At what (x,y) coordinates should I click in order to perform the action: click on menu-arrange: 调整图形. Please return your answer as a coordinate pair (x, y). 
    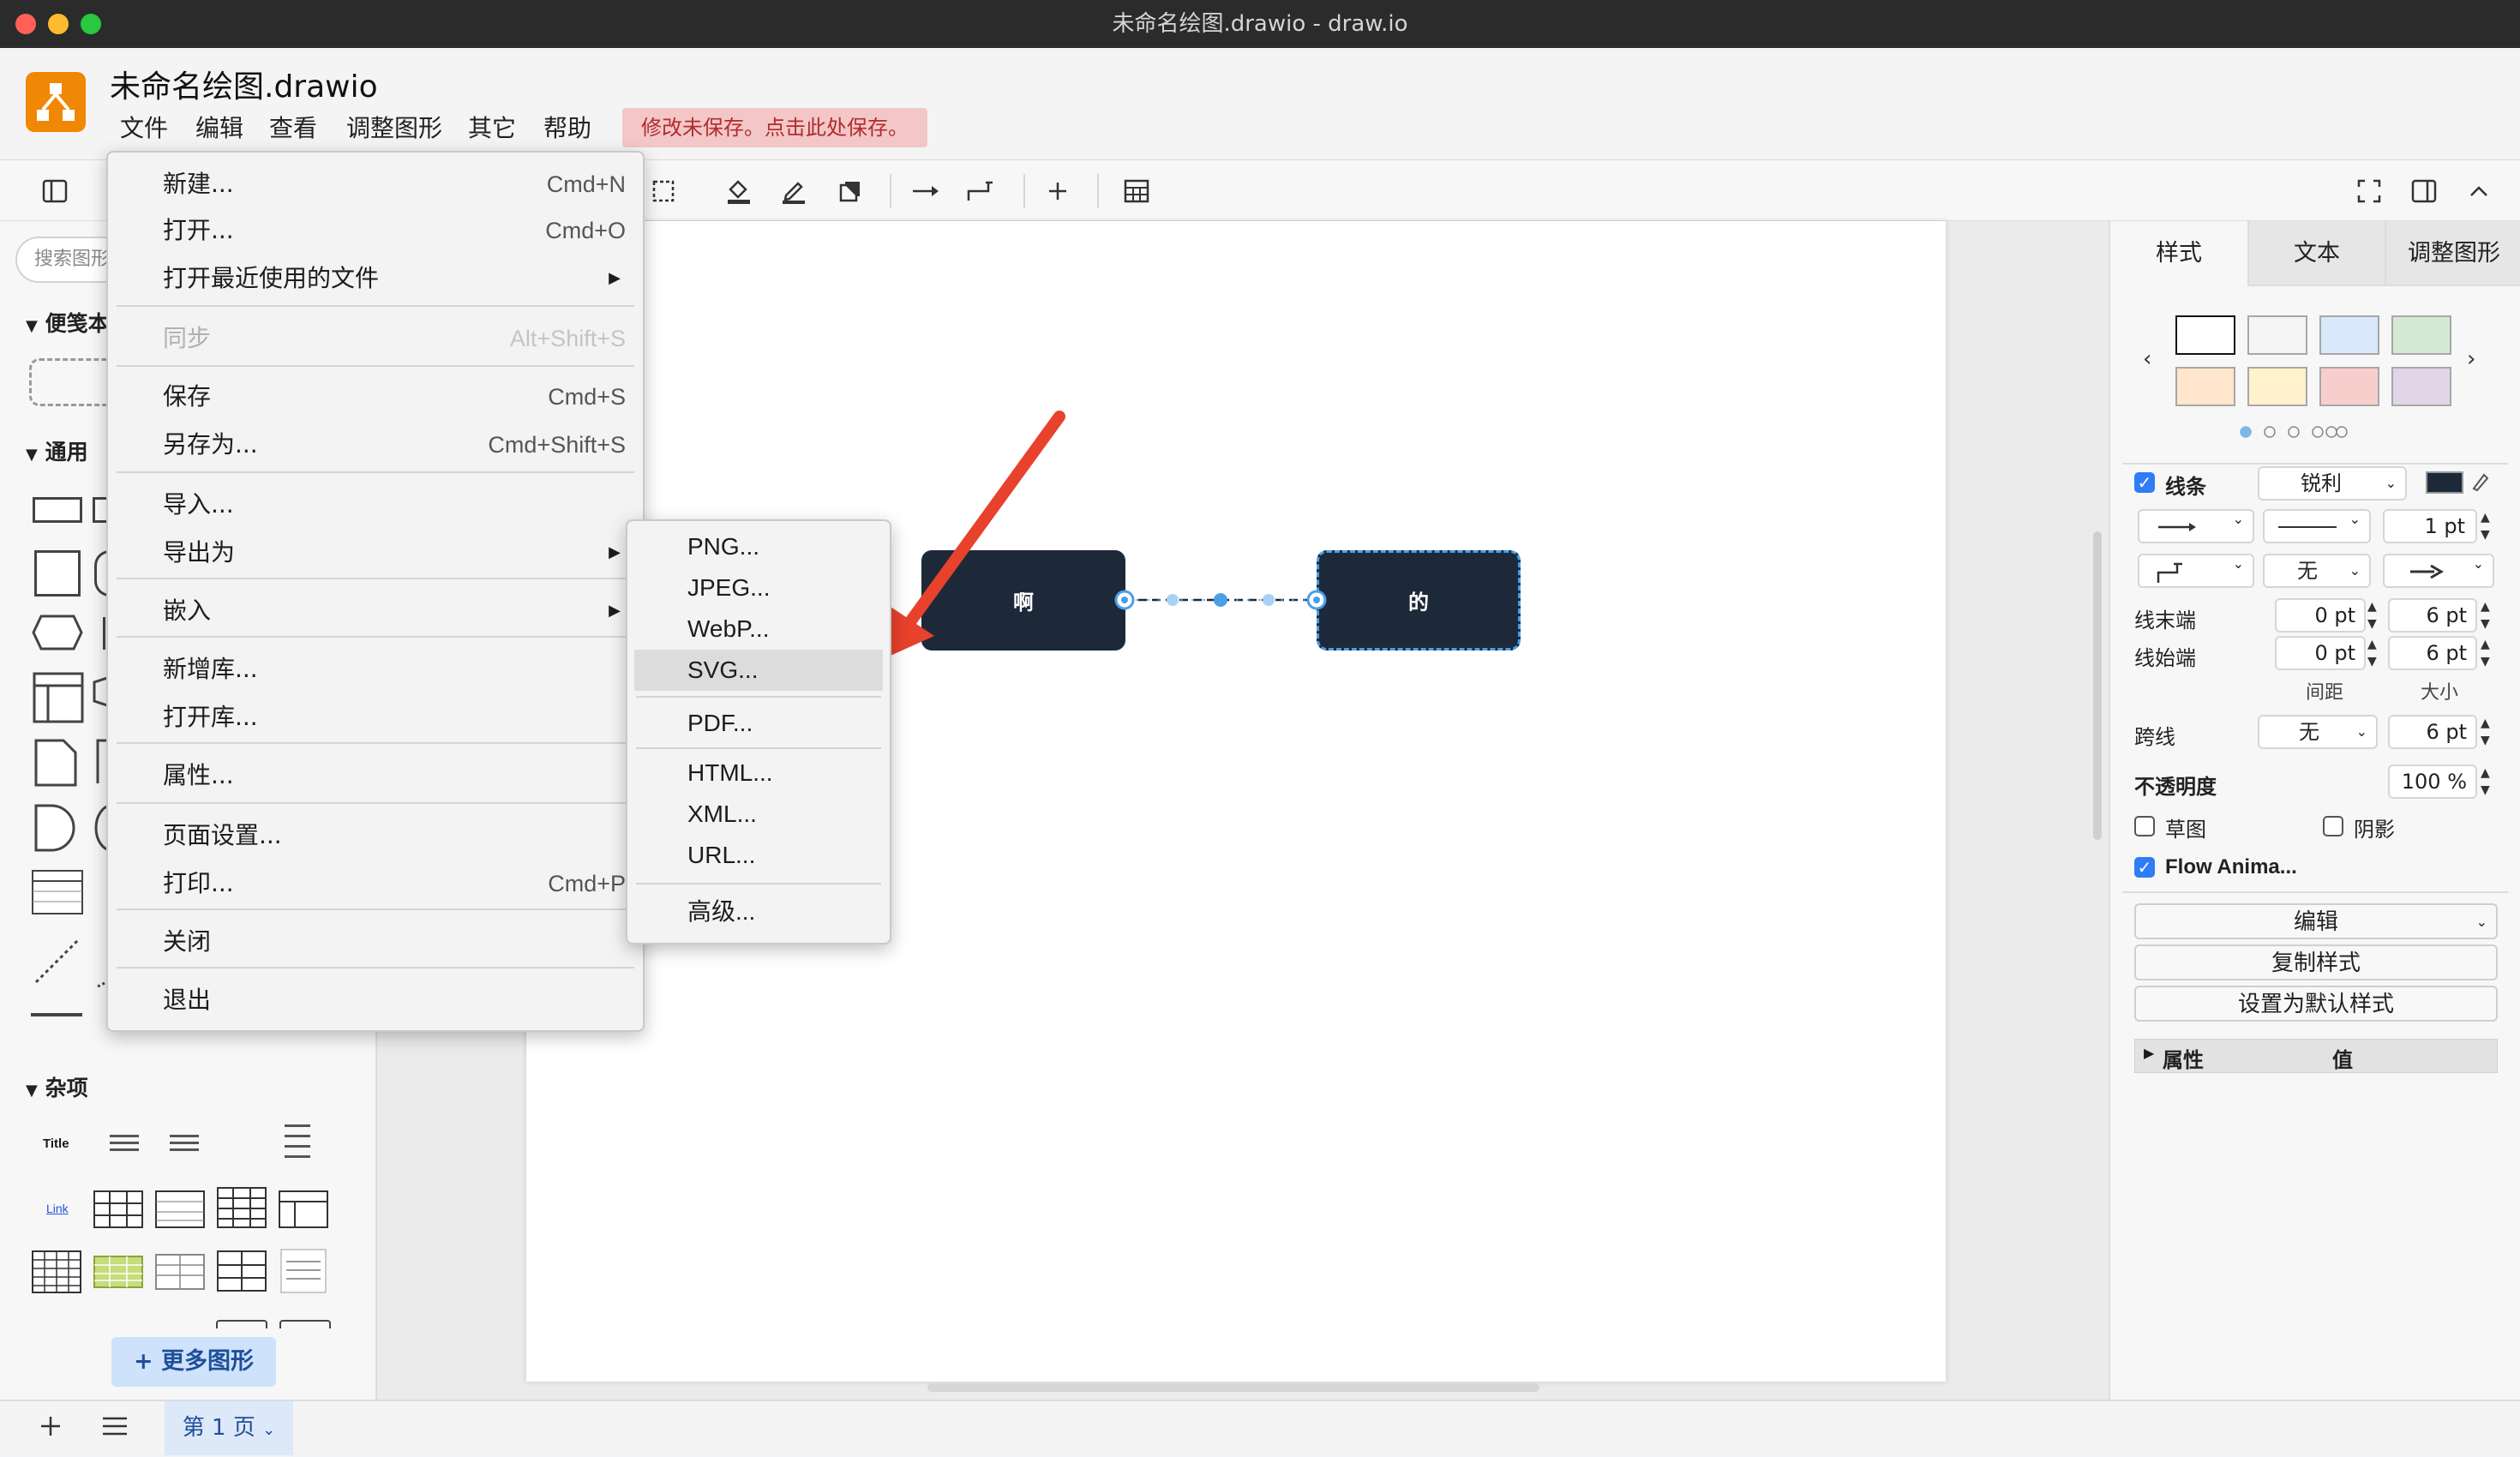
    Looking at the image, I should click on (394, 127).